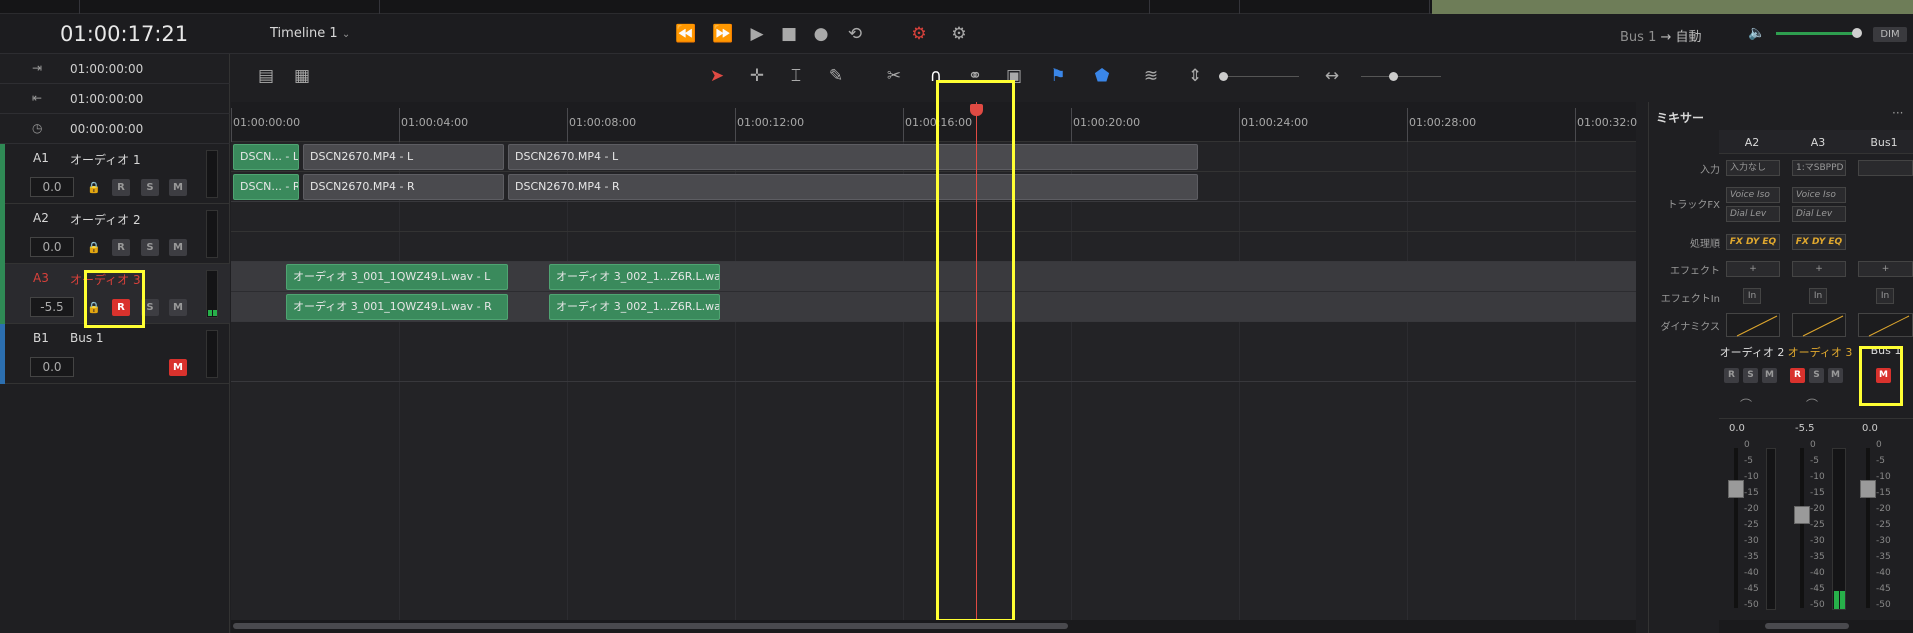  I want to click on input-select: 1:マSBPPD, so click(1819, 168).